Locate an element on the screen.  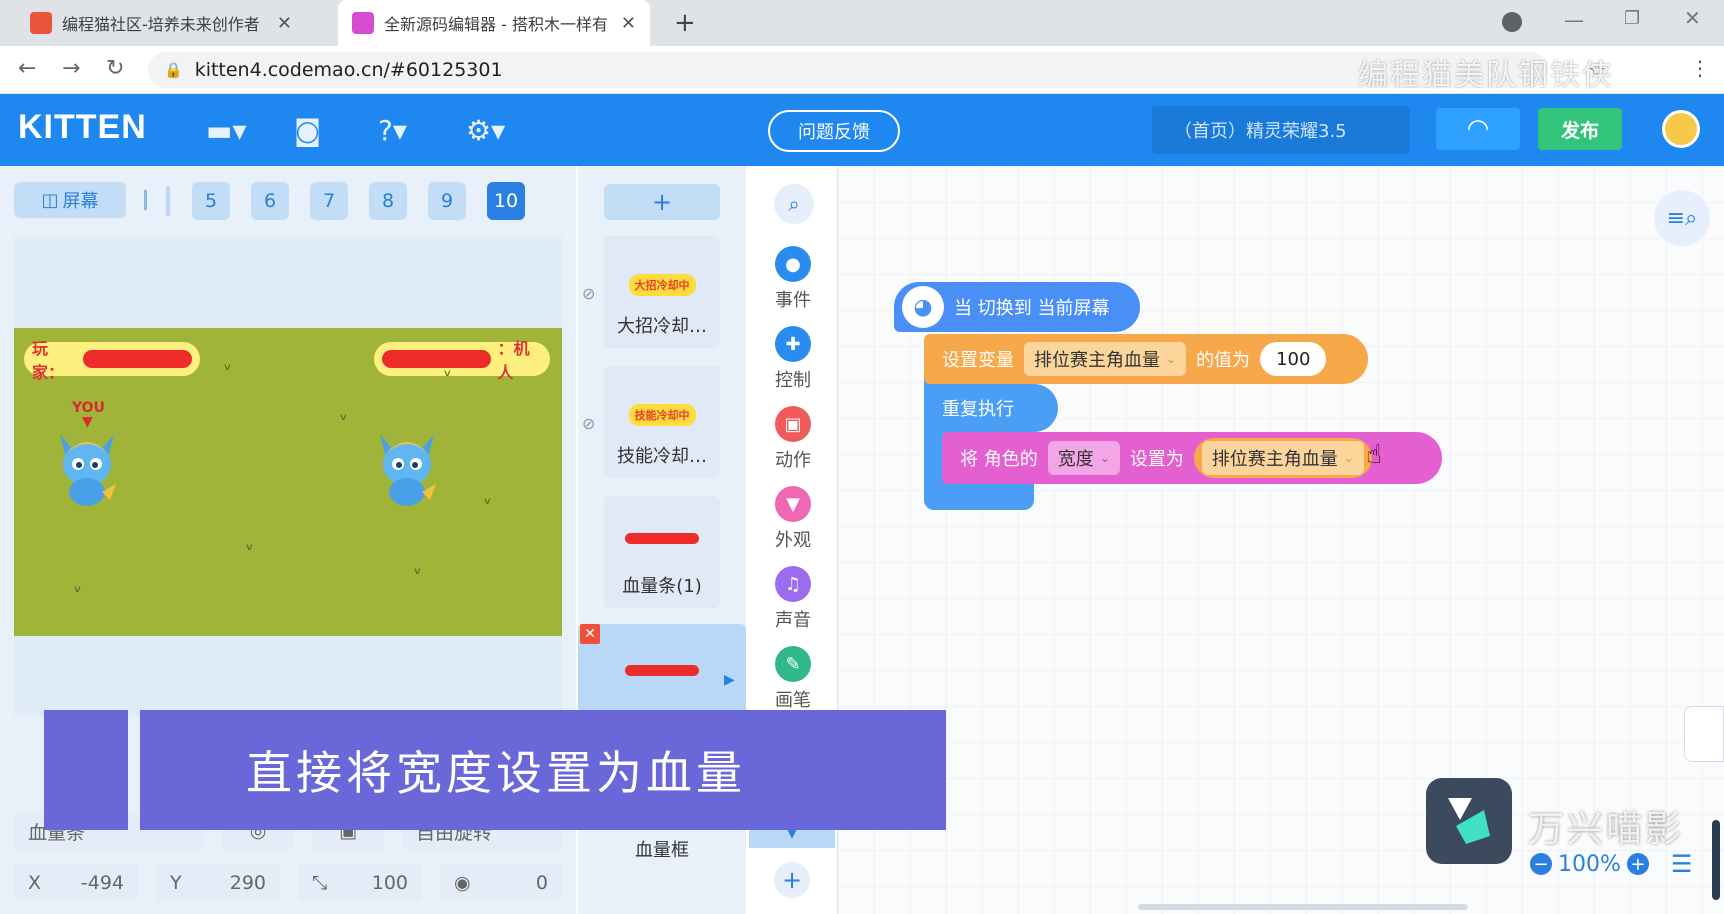
sprite-thumbnail-badge: 大招冷却中 is located at coordinates (662, 285).